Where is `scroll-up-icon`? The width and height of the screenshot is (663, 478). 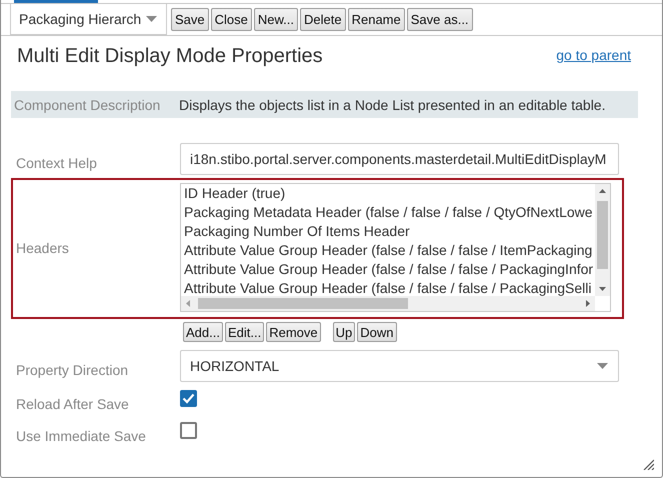
scroll-up-icon is located at coordinates (602, 191).